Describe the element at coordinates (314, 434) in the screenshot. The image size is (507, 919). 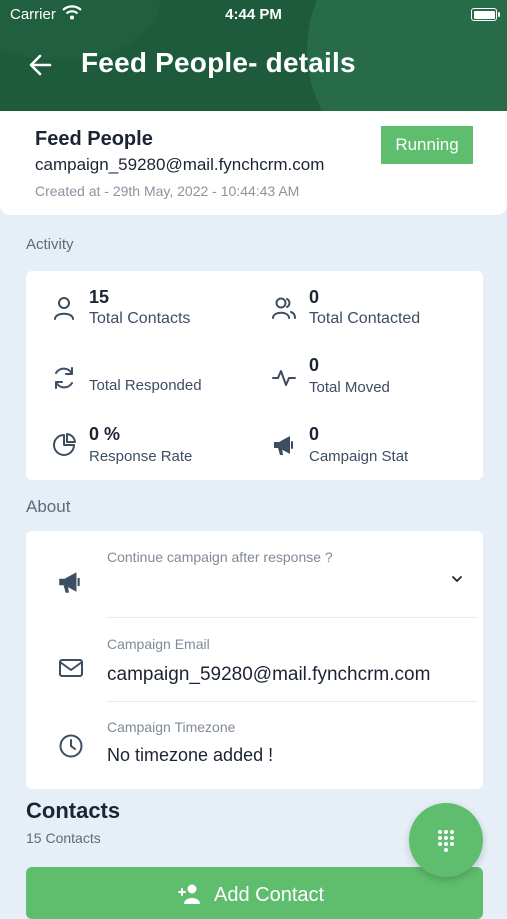
I see `campaign-stat-value: 0` at that location.